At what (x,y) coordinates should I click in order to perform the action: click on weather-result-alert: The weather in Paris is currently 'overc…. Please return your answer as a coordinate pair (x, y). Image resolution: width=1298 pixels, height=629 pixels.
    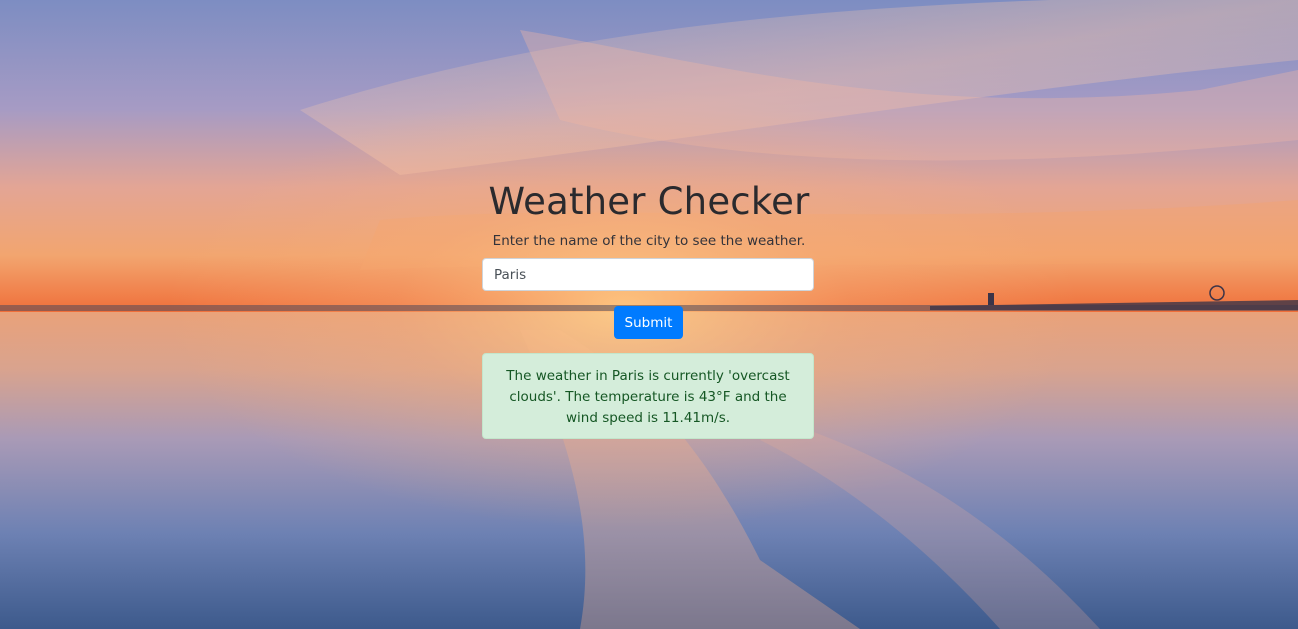
    Looking at the image, I should click on (648, 396).